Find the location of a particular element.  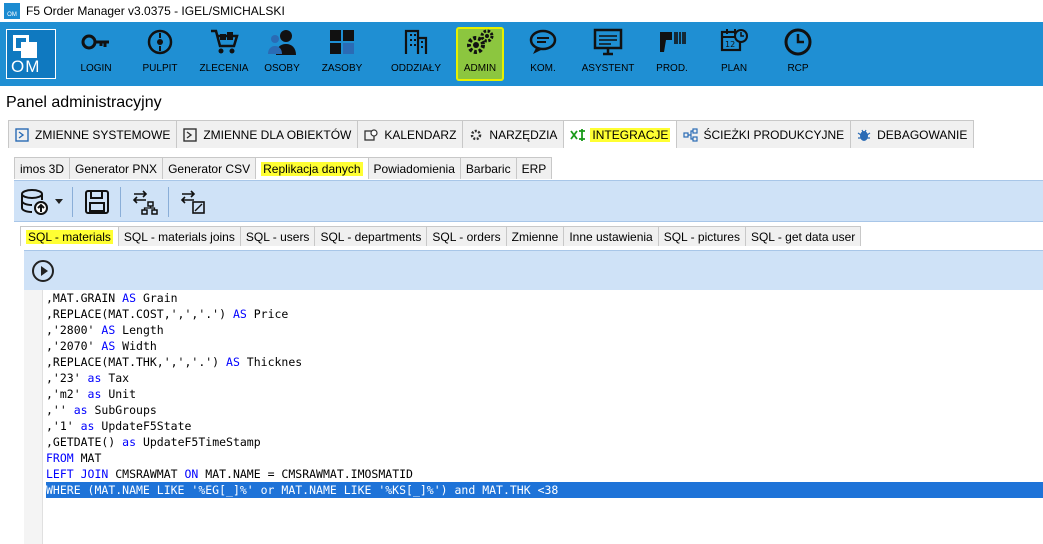

tab-debagowanie: DEBAGOWANIE is located at coordinates (912, 134).